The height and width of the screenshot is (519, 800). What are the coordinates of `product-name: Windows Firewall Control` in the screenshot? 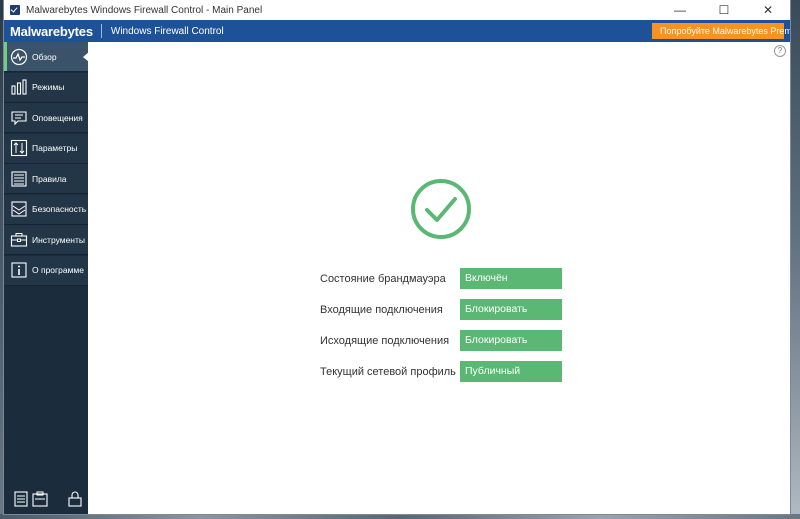 It's located at (167, 31).